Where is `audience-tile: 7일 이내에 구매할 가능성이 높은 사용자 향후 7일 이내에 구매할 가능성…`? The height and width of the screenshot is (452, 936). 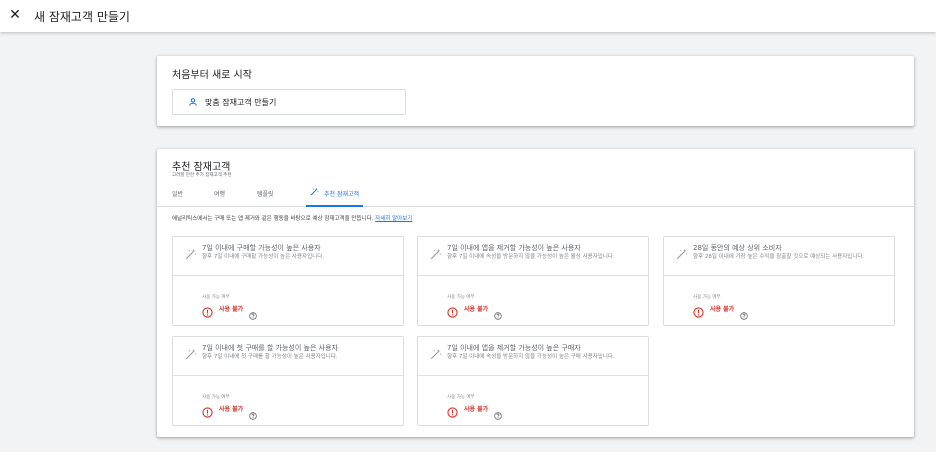 audience-tile: 7일 이내에 구매할 가능성이 높은 사용자 향후 7일 이내에 구매할 가능성… is located at coordinates (288, 281).